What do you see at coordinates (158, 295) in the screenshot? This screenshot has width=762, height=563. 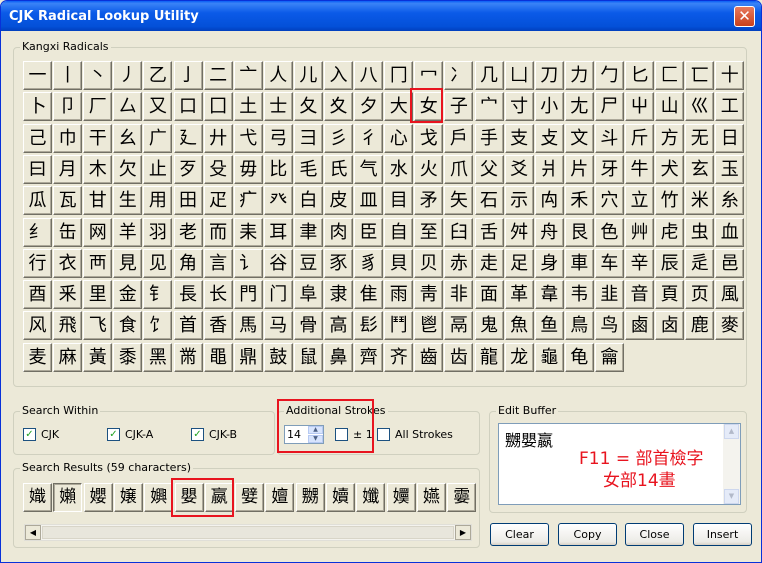 I see `radical-button: 钅` at bounding box center [158, 295].